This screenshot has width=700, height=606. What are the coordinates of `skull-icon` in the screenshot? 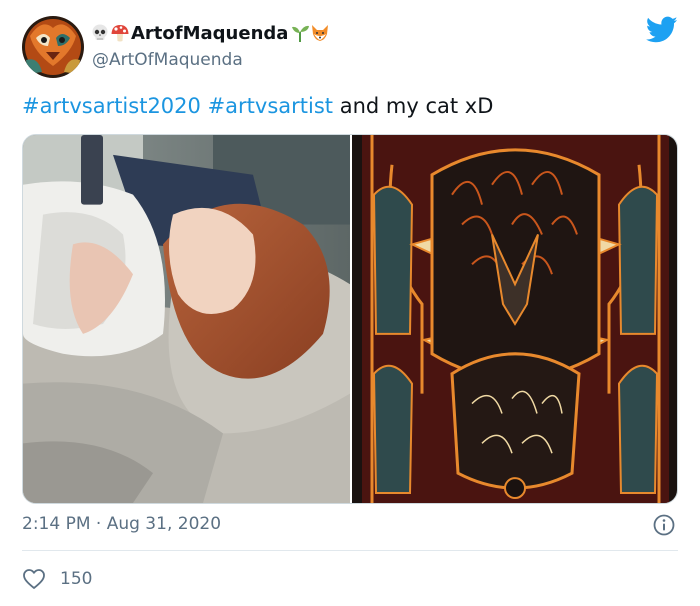 It's located at (100, 32).